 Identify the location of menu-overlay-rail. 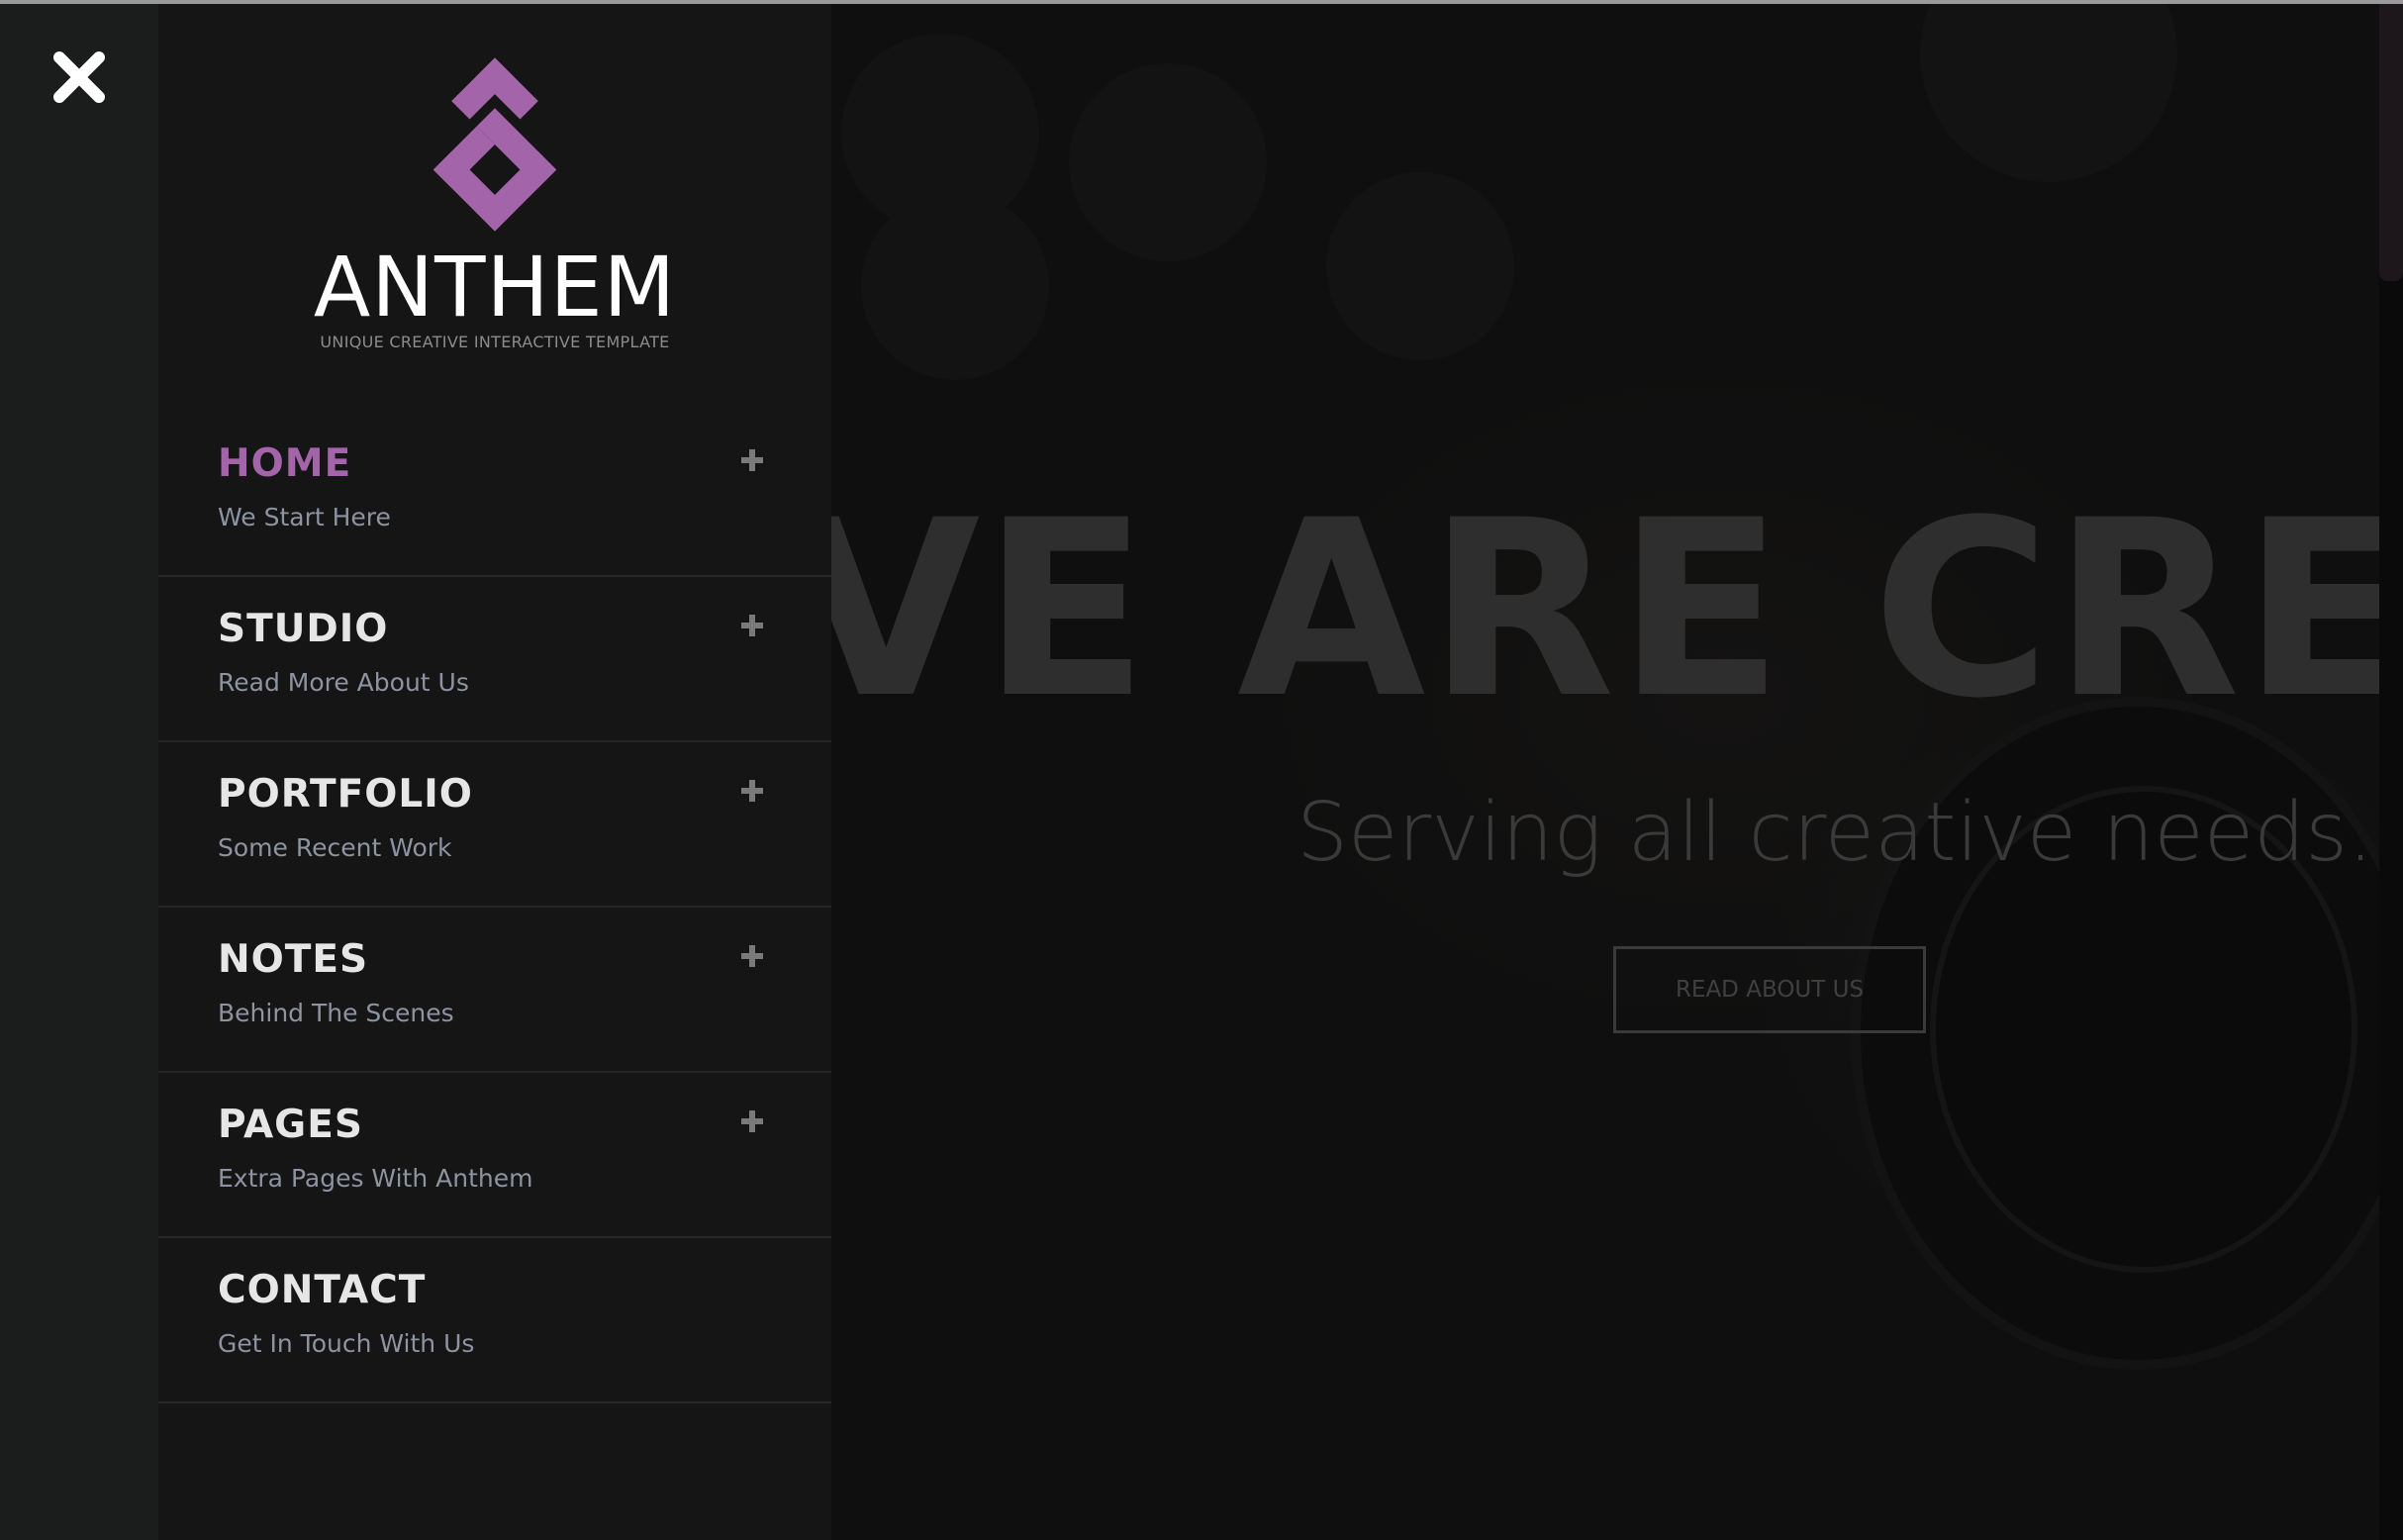
(79, 772).